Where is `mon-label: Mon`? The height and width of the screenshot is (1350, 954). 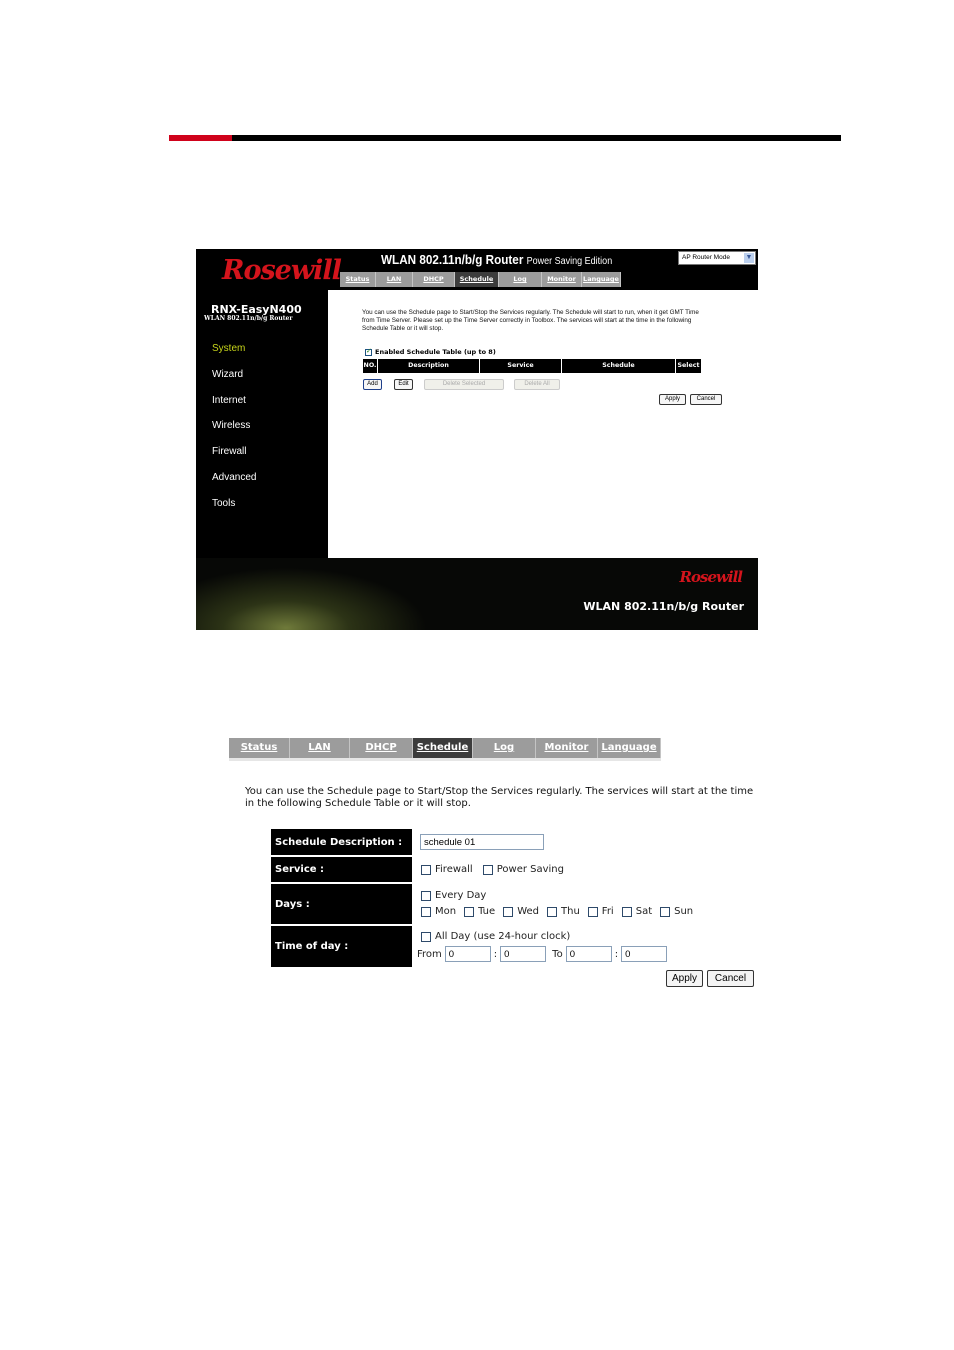 mon-label: Mon is located at coordinates (446, 911).